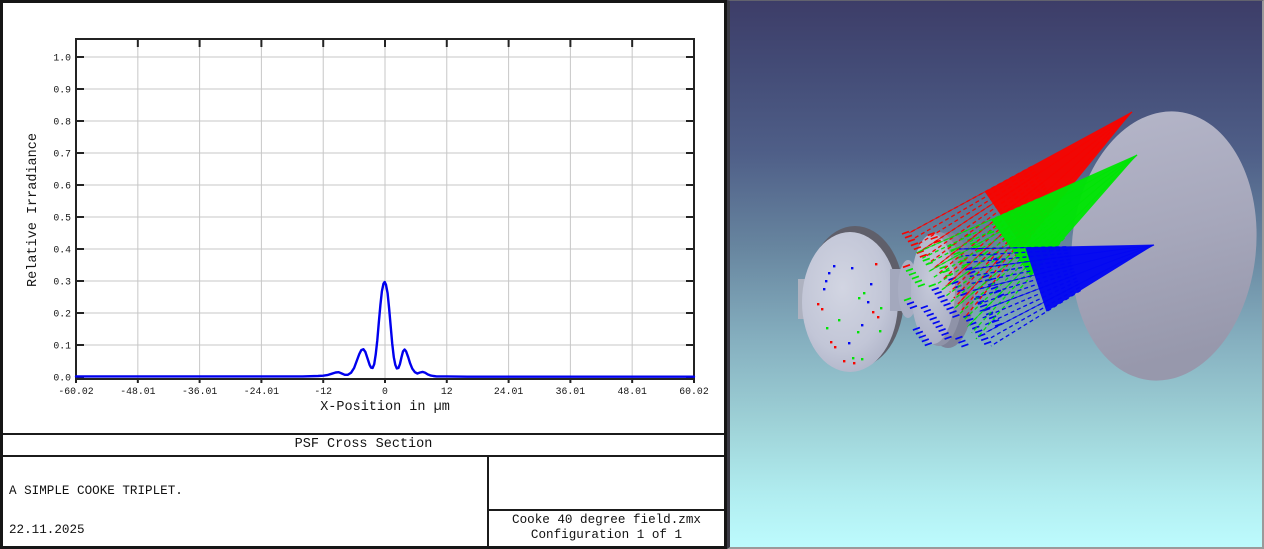 The image size is (1264, 549). What do you see at coordinates (261, 391) in the screenshot?
I see `x-tick-label: -24.01` at bounding box center [261, 391].